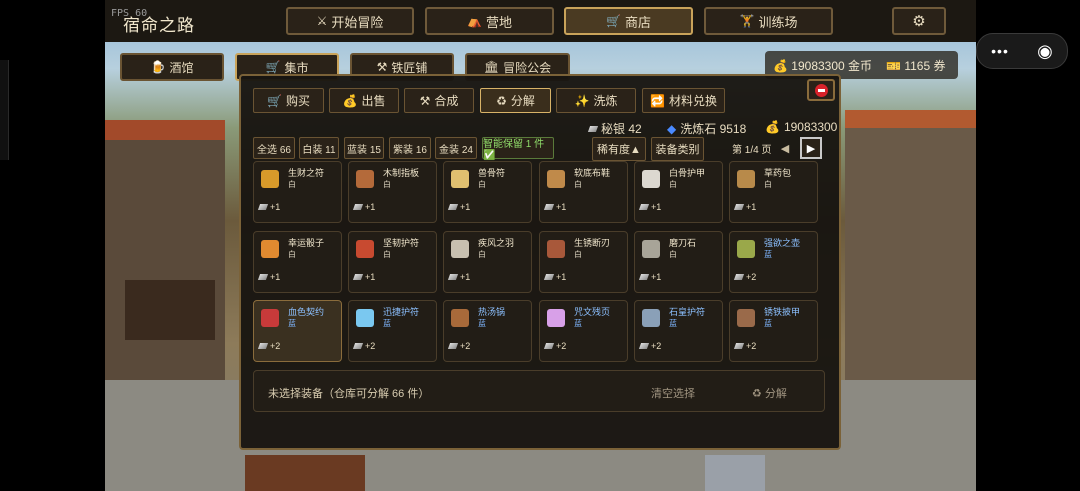 This screenshot has width=1080, height=491. What do you see at coordinates (392, 192) in the screenshot?
I see `item-card: 木制指板白 +1` at bounding box center [392, 192].